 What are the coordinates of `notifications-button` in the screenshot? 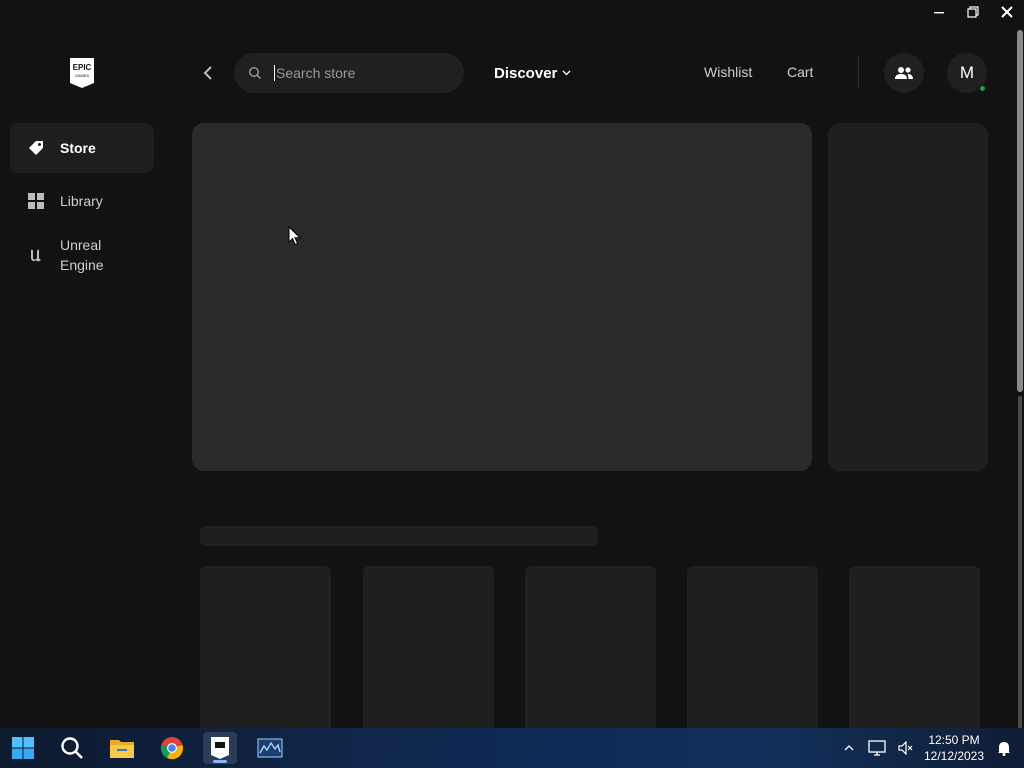 It's located at (1004, 748).